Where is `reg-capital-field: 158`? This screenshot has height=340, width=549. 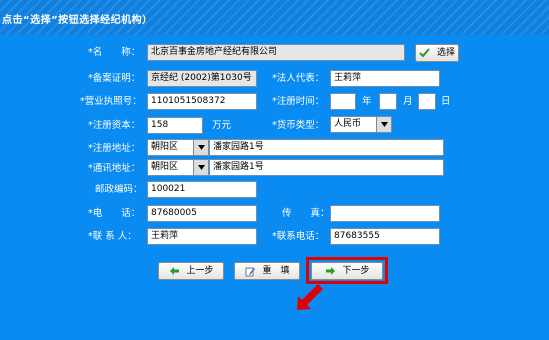 reg-capital-field: 158 is located at coordinates (175, 125).